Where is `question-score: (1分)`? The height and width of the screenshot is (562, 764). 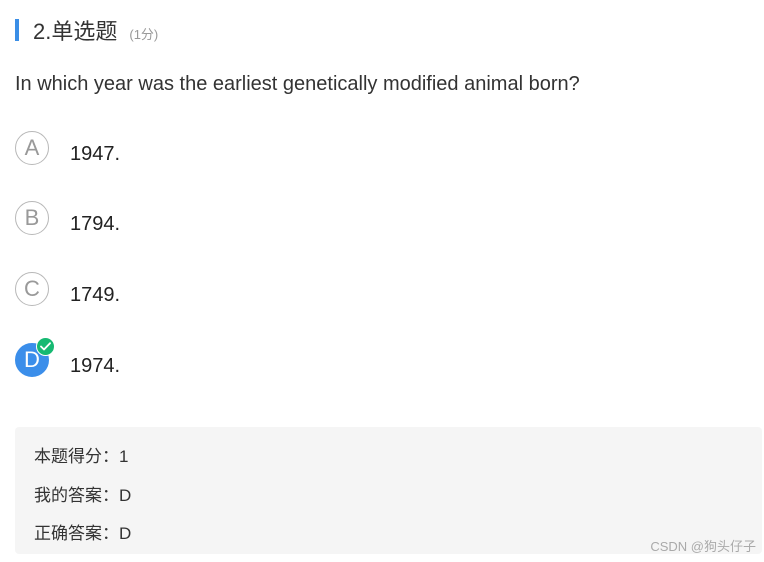 question-score: (1分) is located at coordinates (144, 34).